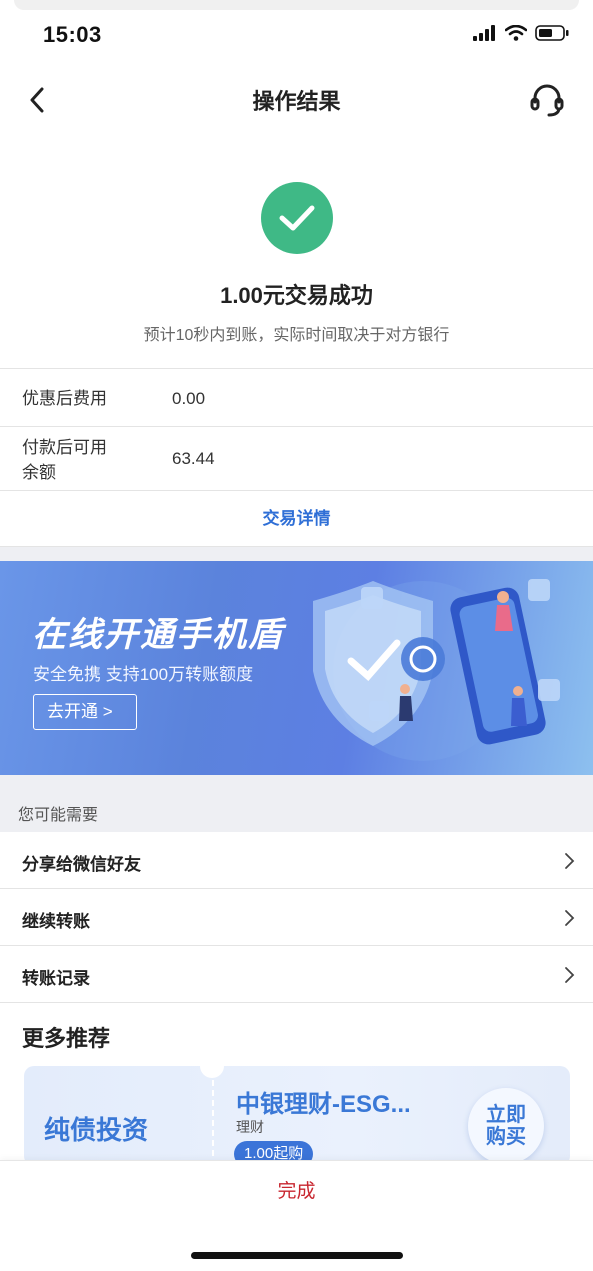 The width and height of the screenshot is (593, 1271). I want to click on menu-label: 转账记录, so click(56, 978).